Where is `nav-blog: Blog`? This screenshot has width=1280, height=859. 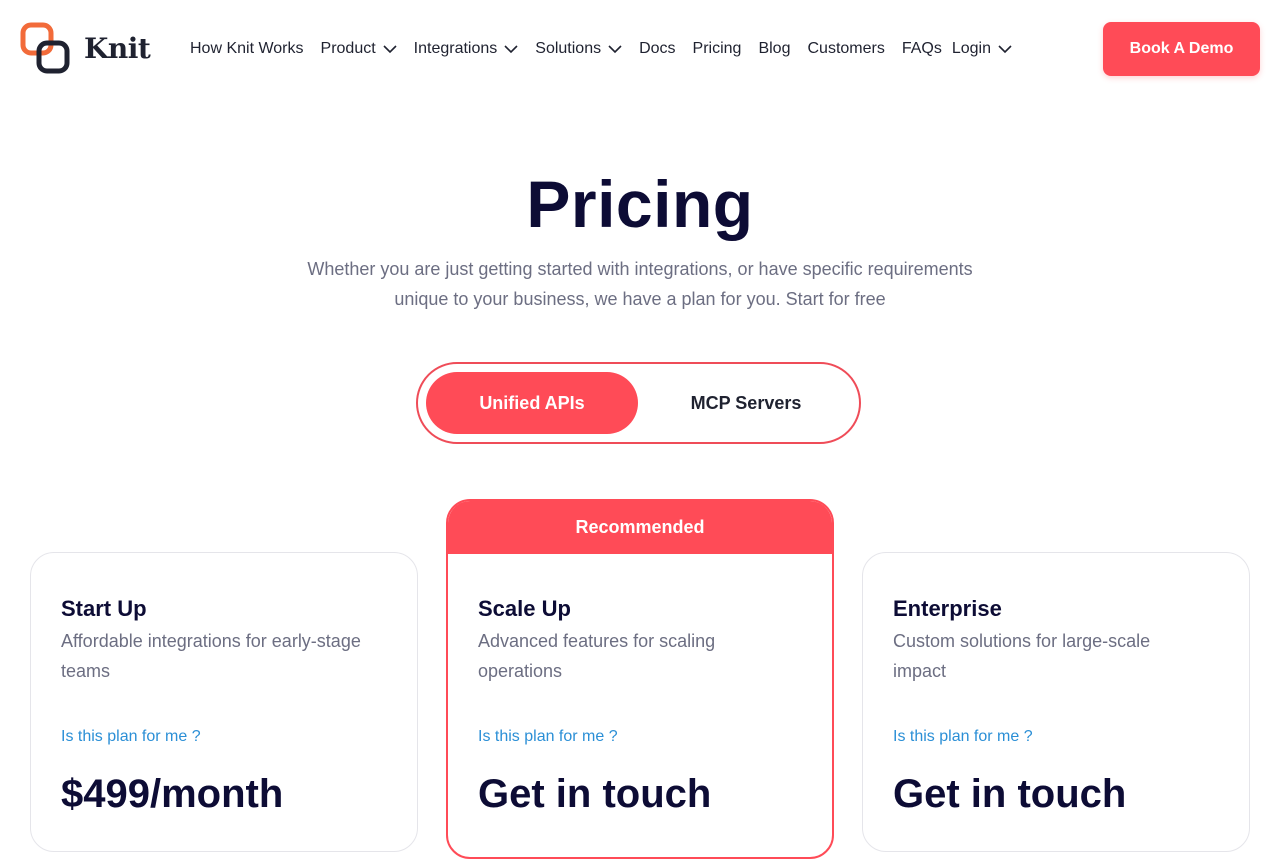 nav-blog: Blog is located at coordinates (774, 49).